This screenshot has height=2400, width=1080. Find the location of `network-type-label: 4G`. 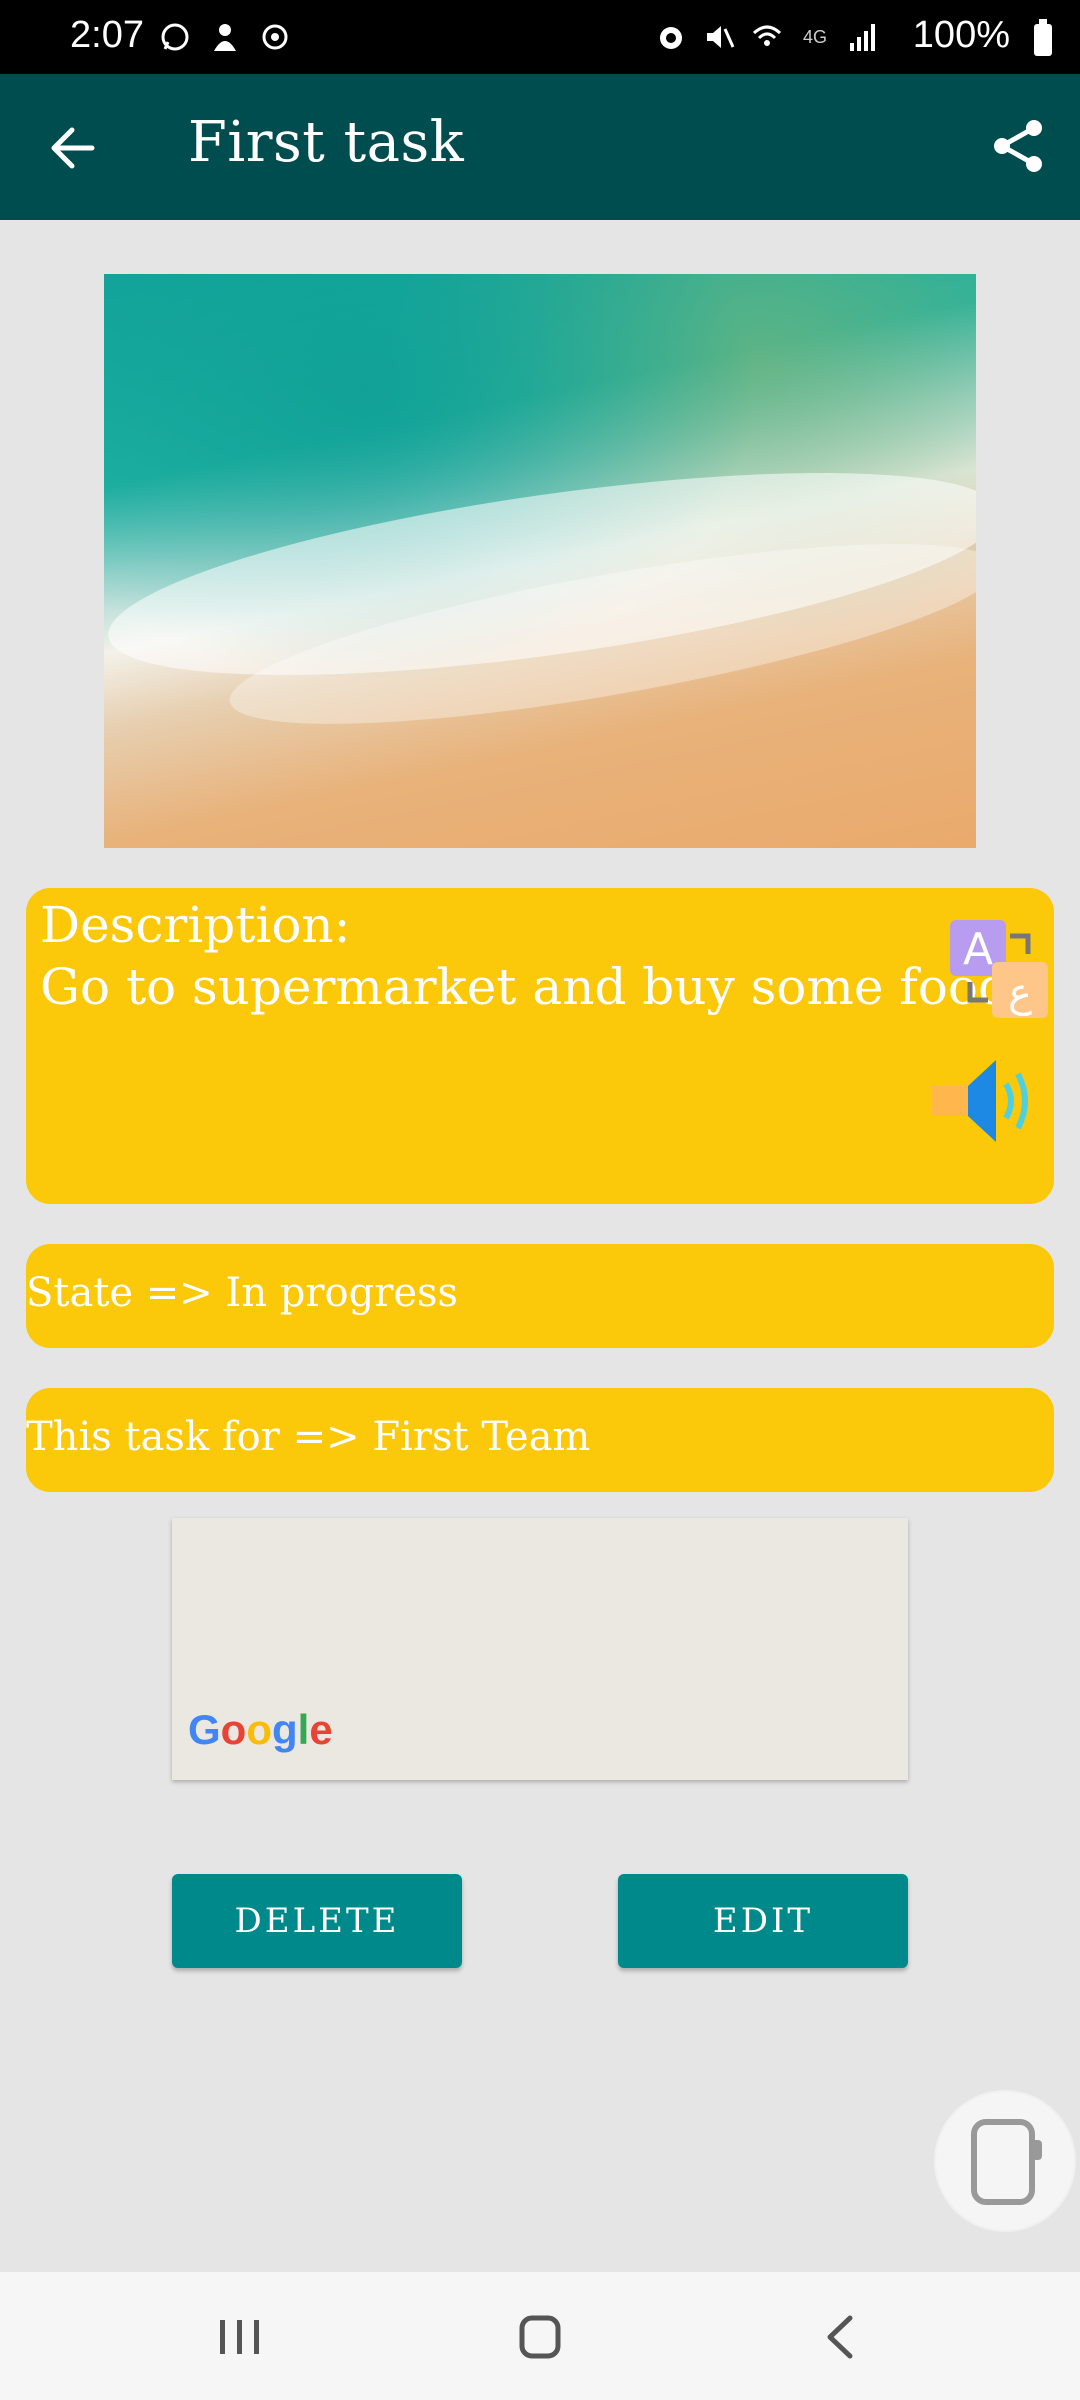

network-type-label: 4G is located at coordinates (814, 36).